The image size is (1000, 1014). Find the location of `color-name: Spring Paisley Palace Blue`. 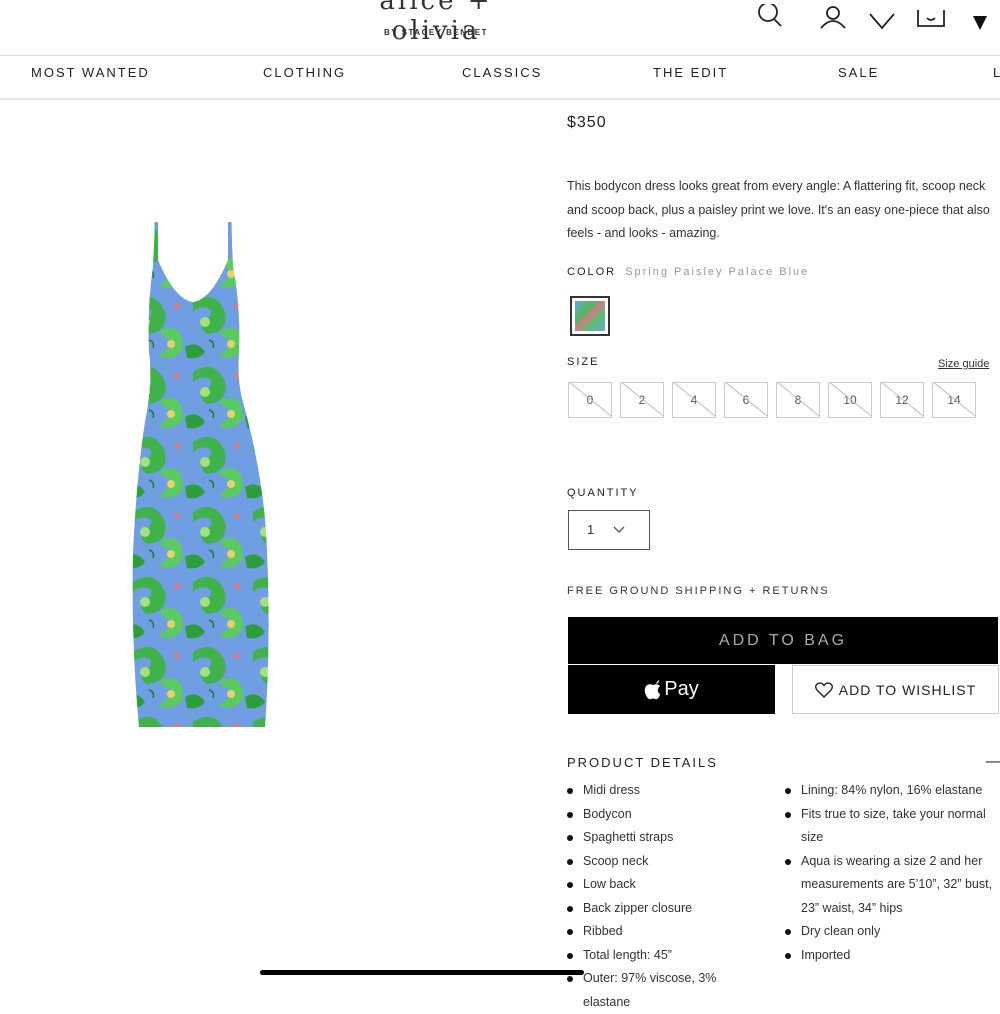

color-name: Spring Paisley Palace Blue is located at coordinates (717, 272).